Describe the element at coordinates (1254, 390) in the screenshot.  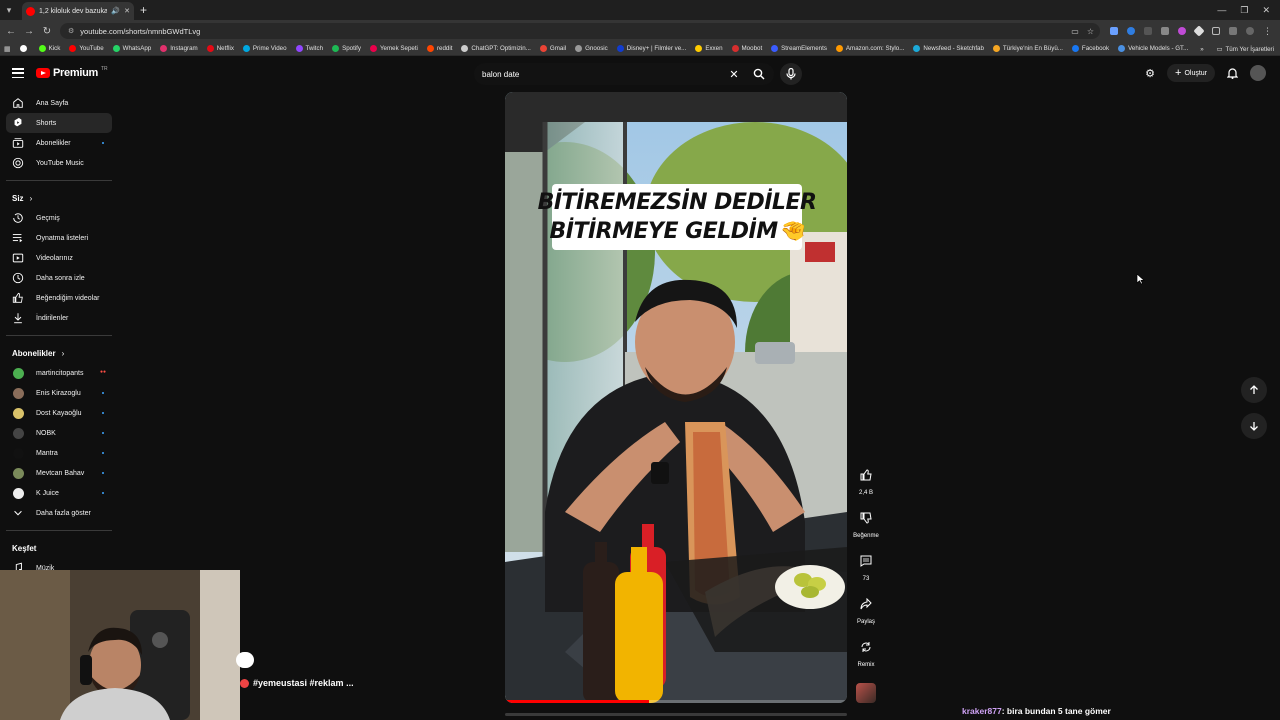
I see `previous-short-button` at that location.